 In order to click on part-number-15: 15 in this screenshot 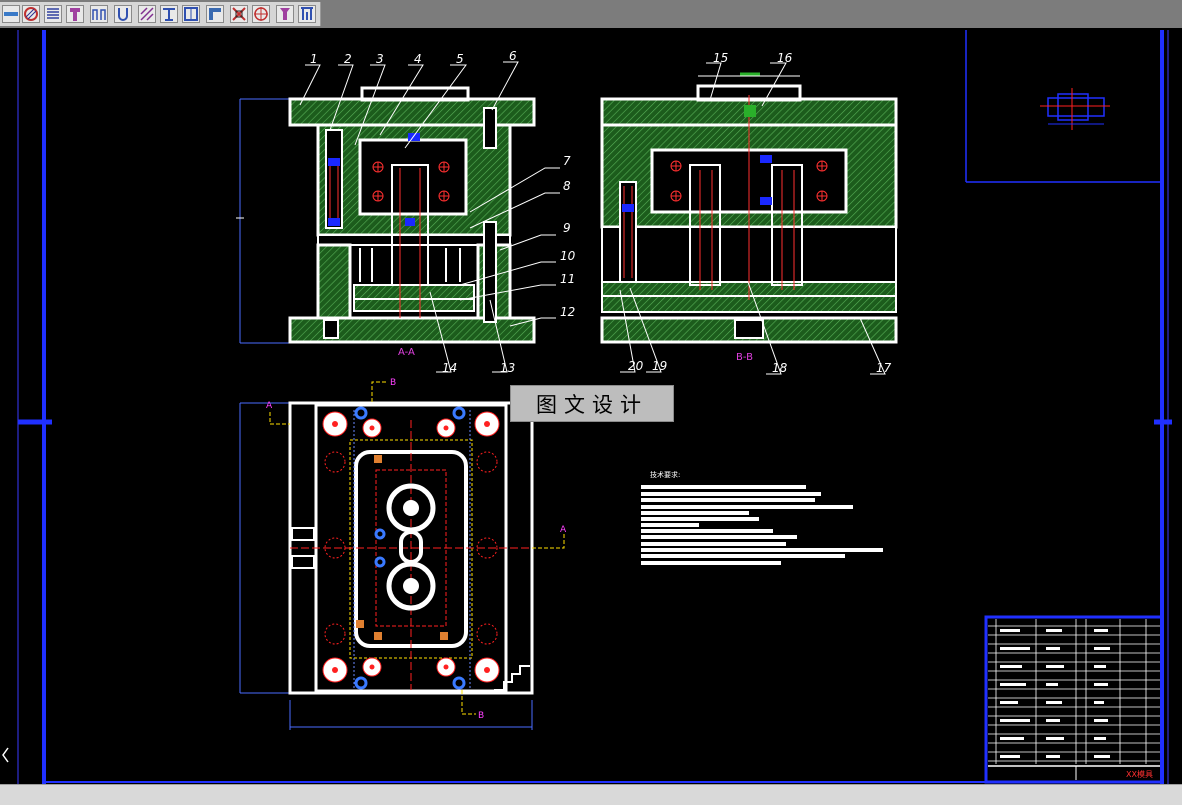, I will do `click(720, 58)`.